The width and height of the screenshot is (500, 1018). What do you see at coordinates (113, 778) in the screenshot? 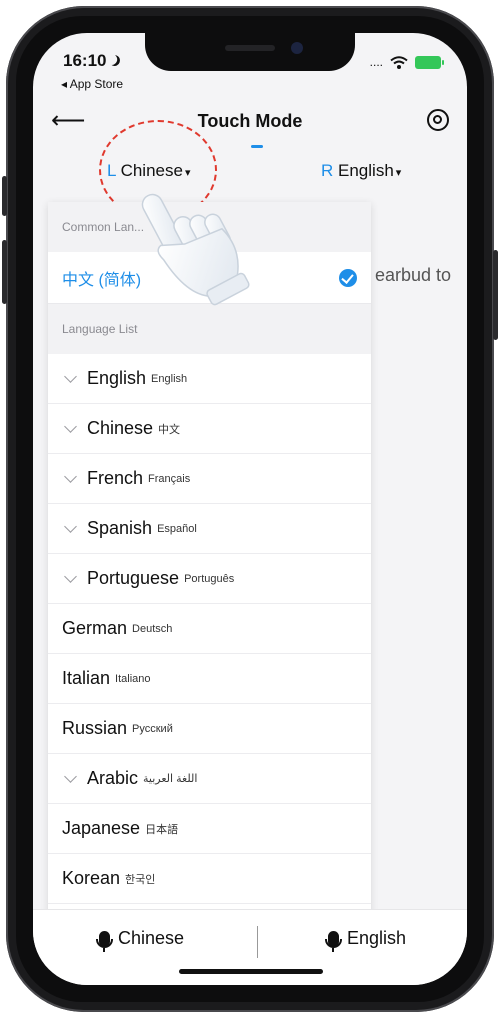
I see `language-name: Arabic` at bounding box center [113, 778].